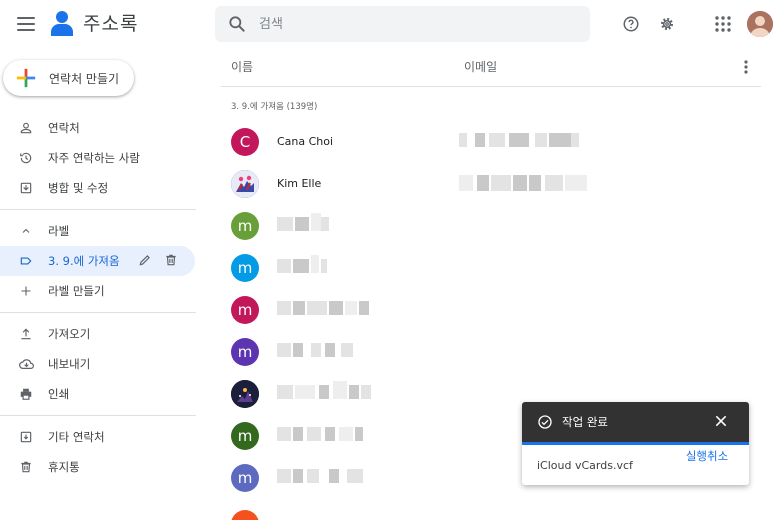 The width and height of the screenshot is (773, 520). I want to click on sidebar-item-label: 휴지통, so click(64, 467).